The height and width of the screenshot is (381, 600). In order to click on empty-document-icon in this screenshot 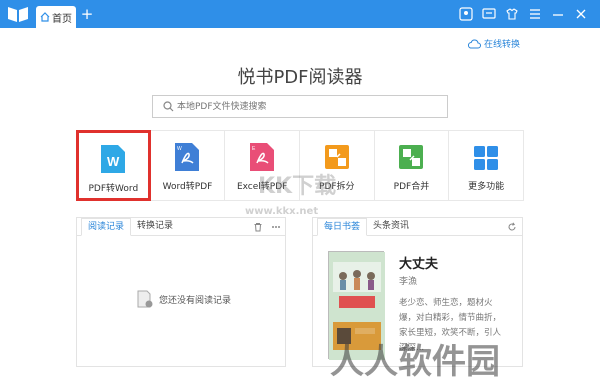, I will do `click(145, 299)`.